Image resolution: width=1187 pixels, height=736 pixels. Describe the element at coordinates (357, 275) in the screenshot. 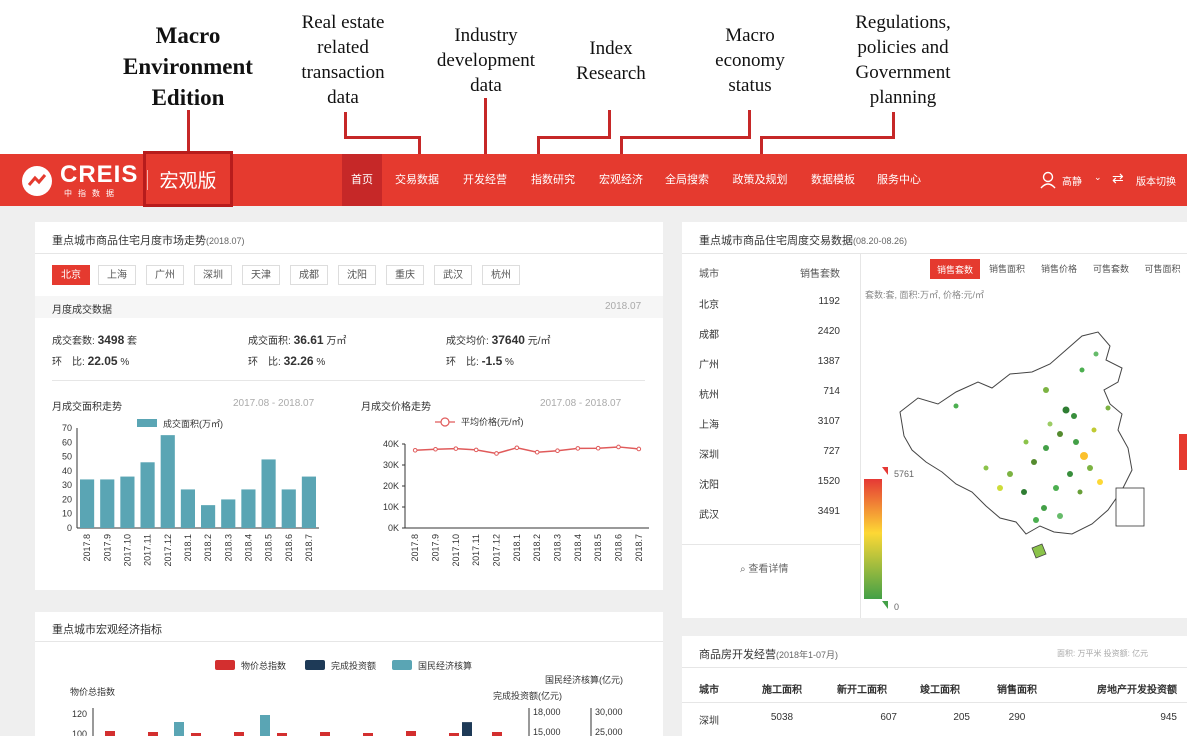

I see `city-tab-shenyang: 沈阳` at that location.